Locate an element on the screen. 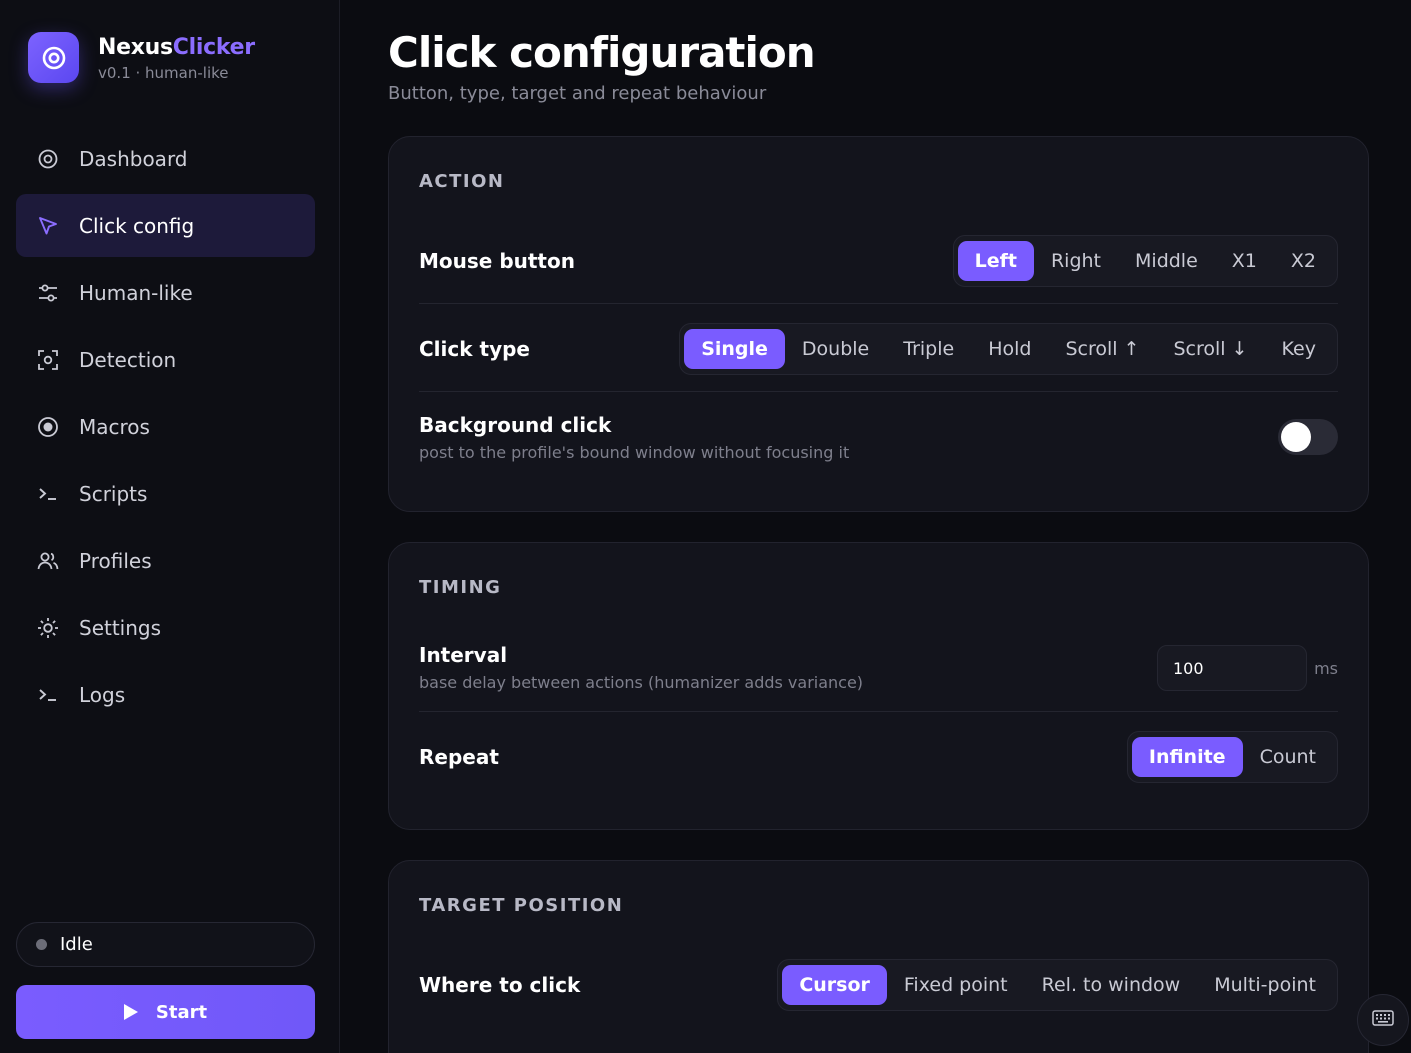 Image resolution: width=1411 pixels, height=1053 pixels. sidebar-item-detection: Detection is located at coordinates (165, 359).